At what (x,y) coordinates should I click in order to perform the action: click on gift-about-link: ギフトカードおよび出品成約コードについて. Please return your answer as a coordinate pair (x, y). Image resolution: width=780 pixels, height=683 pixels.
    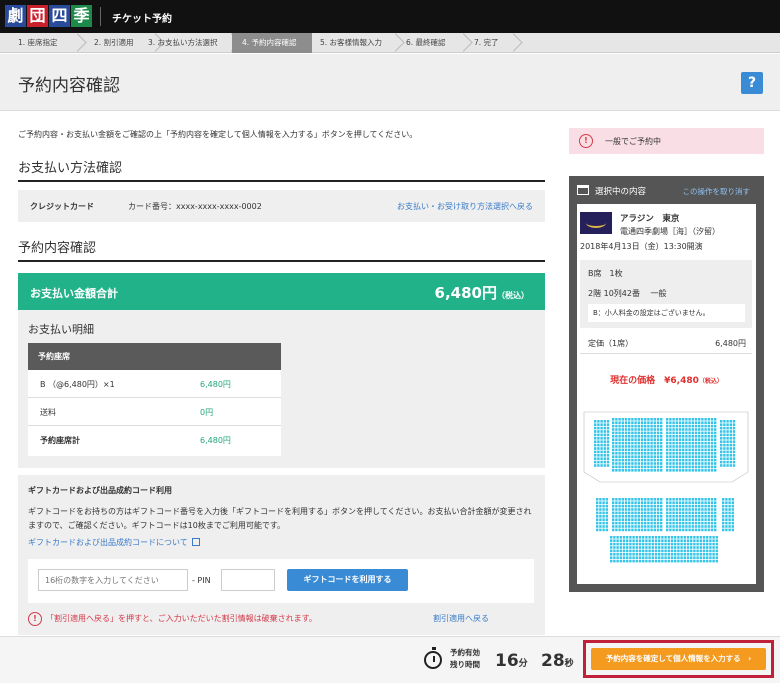
    Looking at the image, I should click on (114, 542).